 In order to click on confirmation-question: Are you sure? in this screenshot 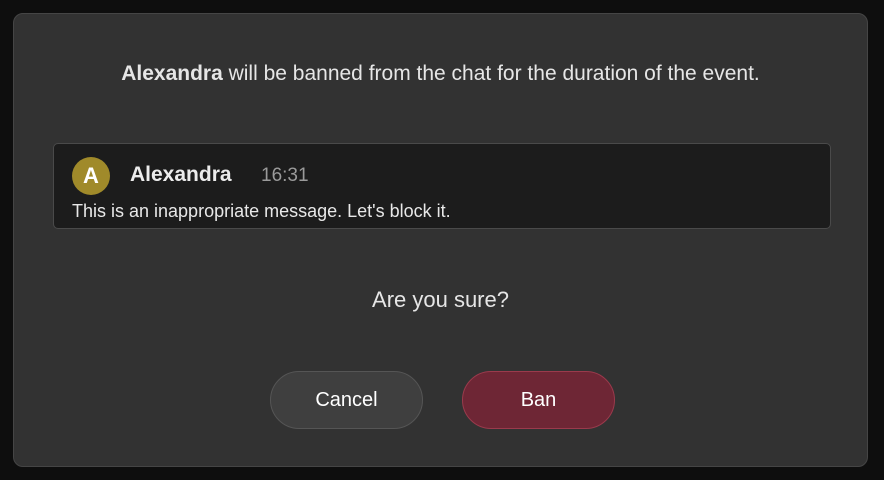, I will do `click(440, 299)`.